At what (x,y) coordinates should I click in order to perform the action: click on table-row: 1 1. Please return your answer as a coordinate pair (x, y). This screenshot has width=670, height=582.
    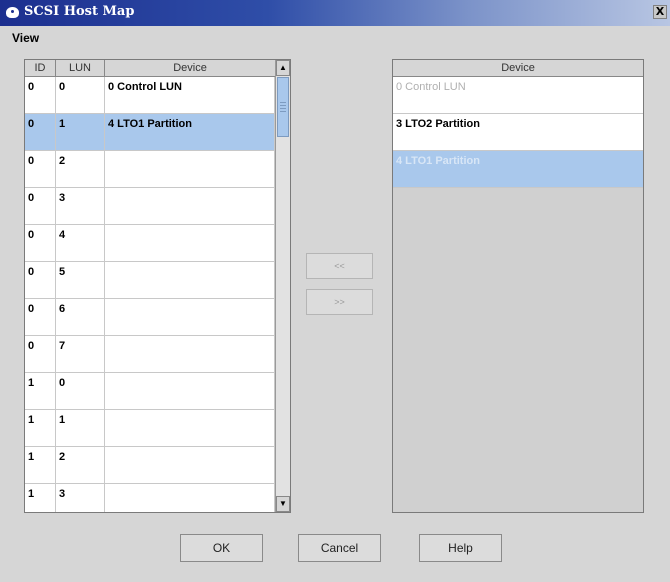
    Looking at the image, I should click on (150, 428).